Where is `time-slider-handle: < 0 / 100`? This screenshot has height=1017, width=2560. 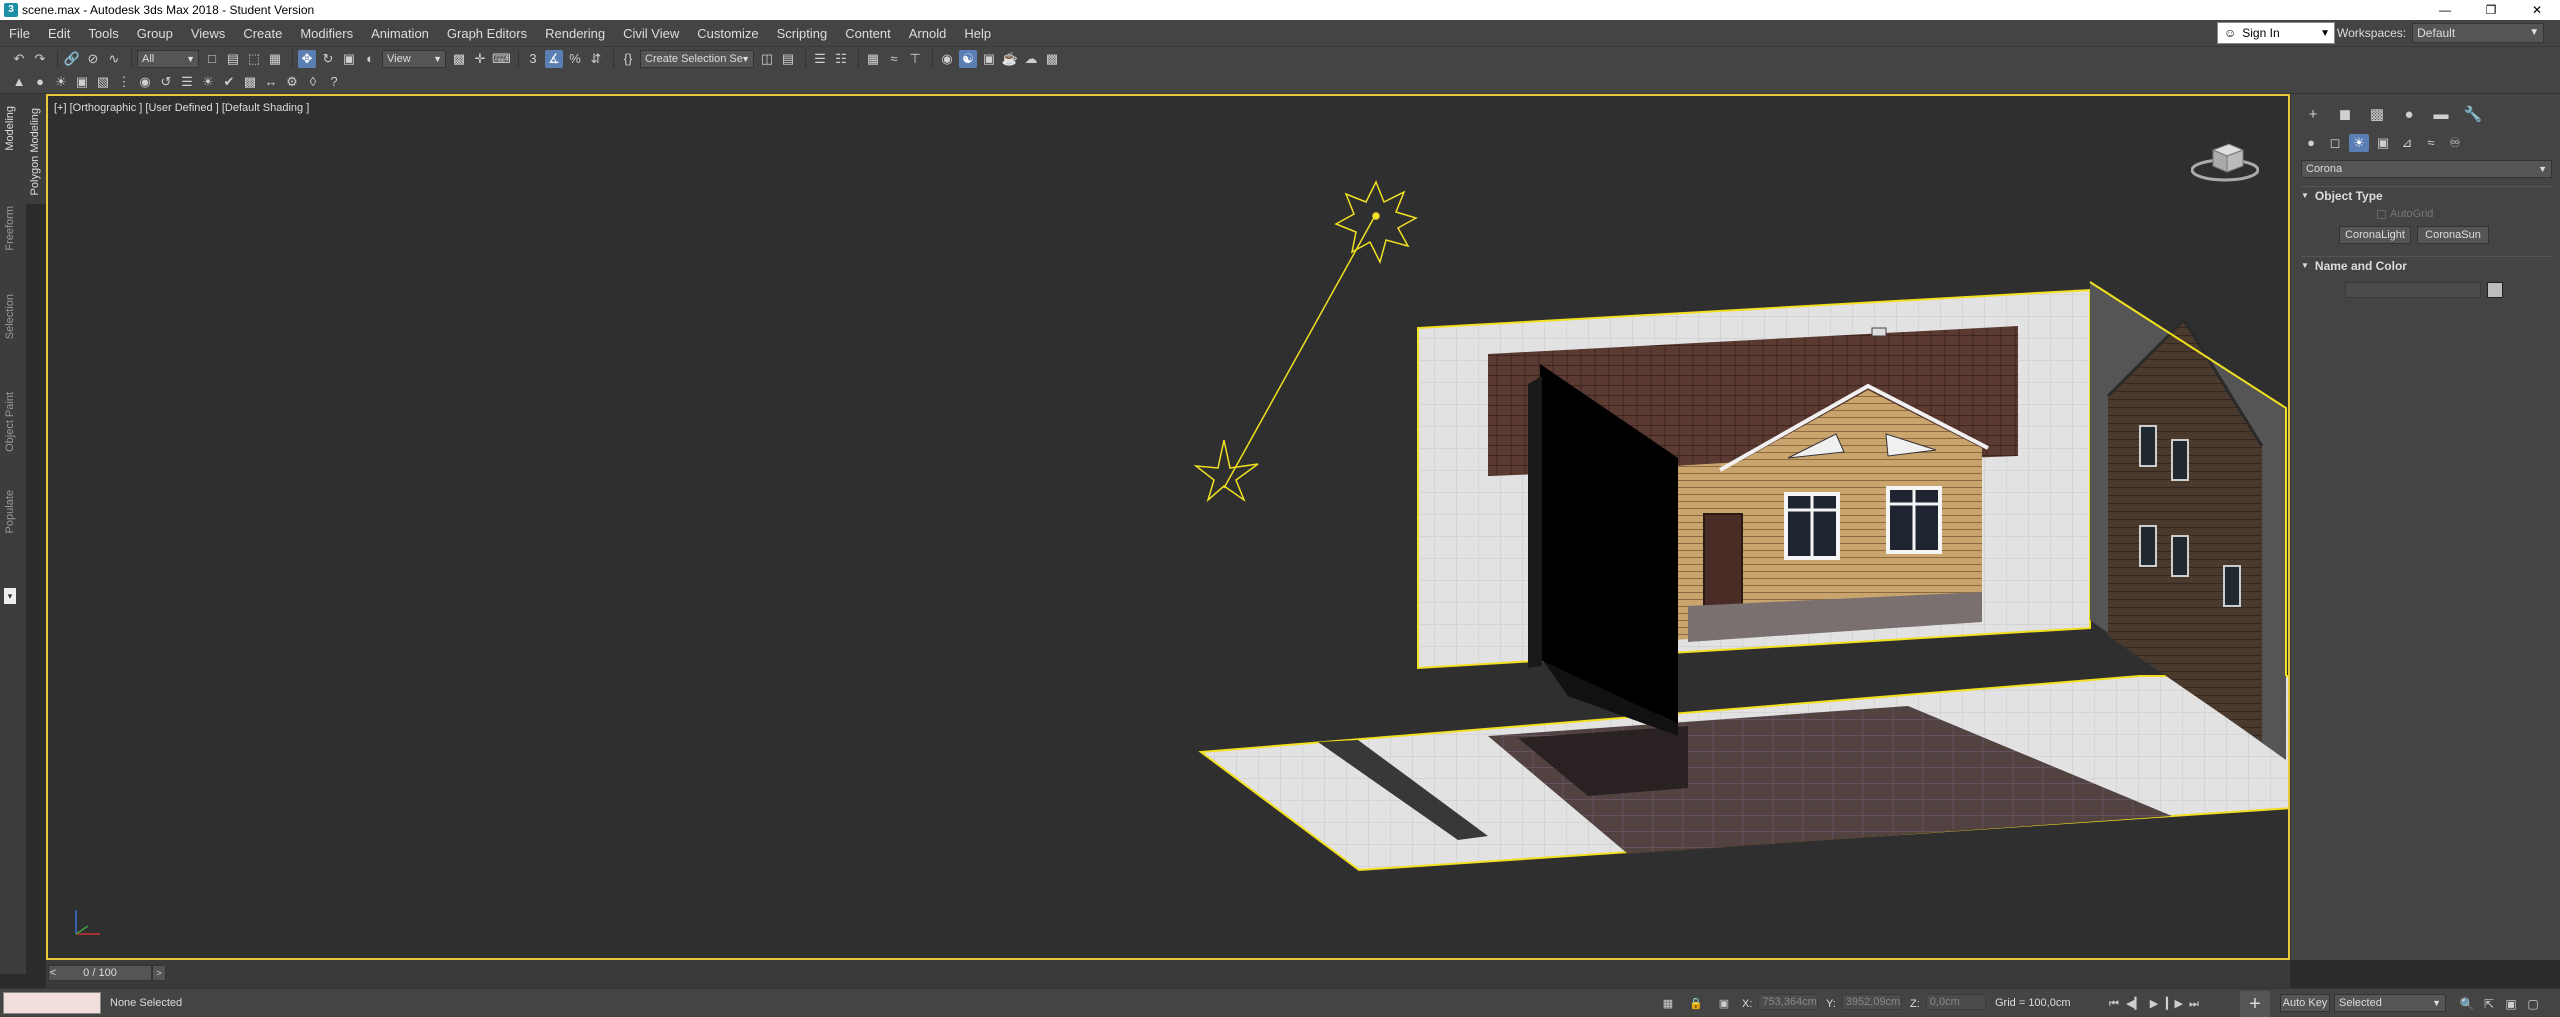 time-slider-handle: < 0 / 100 is located at coordinates (100, 973).